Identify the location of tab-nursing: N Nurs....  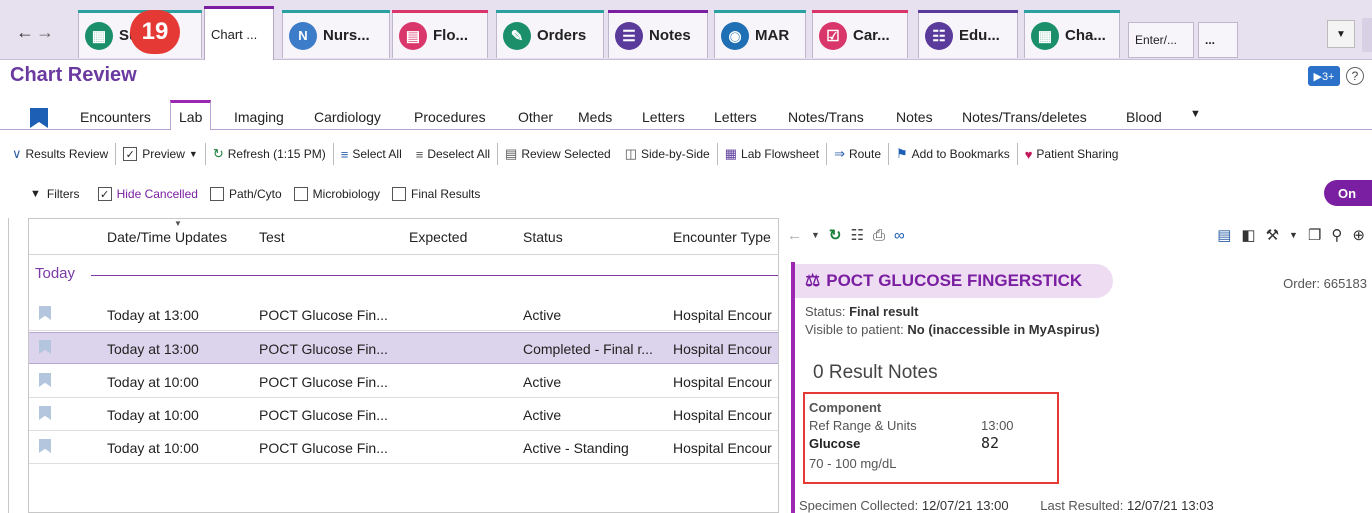
(336, 34).